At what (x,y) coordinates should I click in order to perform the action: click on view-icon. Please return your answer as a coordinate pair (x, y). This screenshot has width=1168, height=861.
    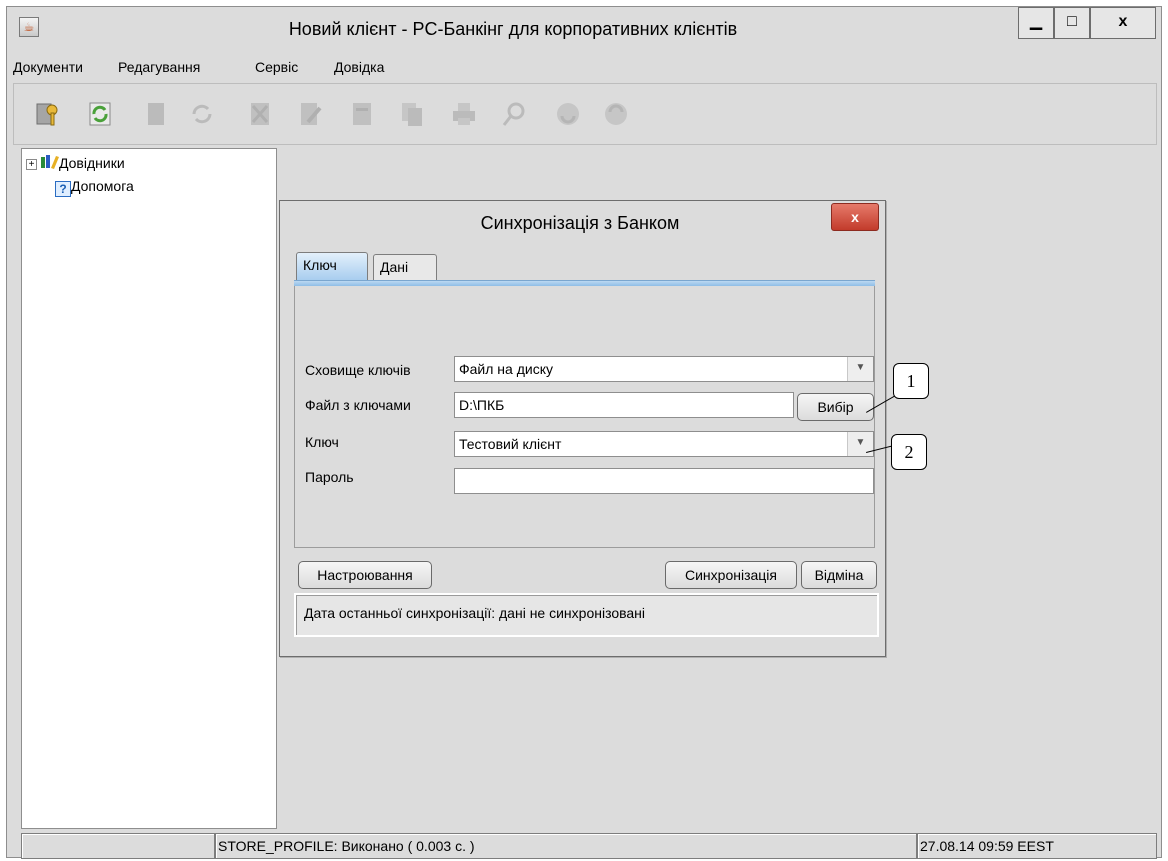
    Looking at the image, I should click on (362, 114).